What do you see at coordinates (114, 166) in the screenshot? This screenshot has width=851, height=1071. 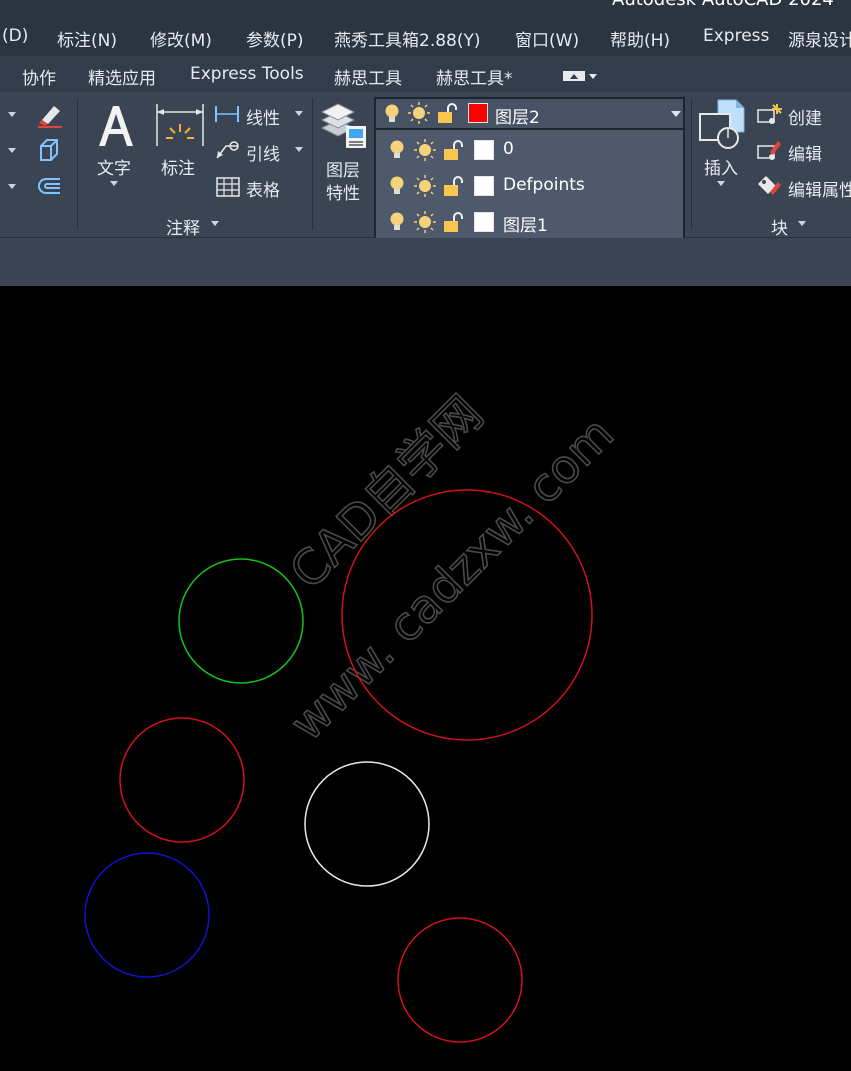 I see `text-button-label: 文字` at bounding box center [114, 166].